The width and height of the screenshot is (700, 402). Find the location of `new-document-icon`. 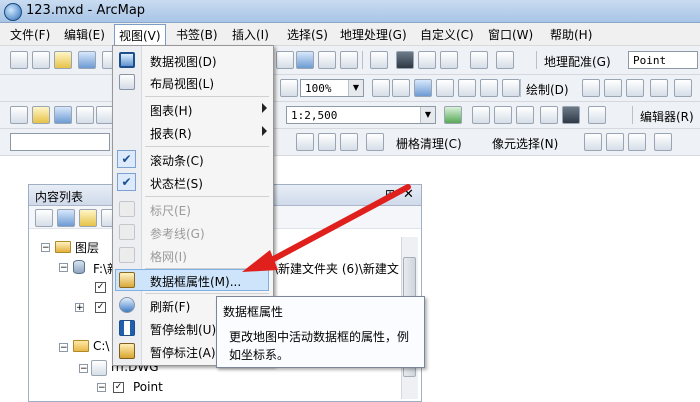

new-document-icon is located at coordinates (19, 115).